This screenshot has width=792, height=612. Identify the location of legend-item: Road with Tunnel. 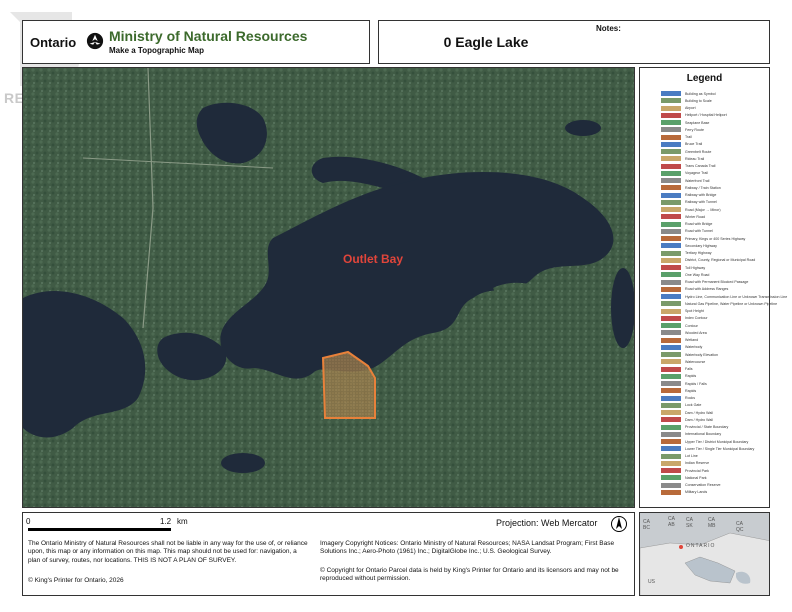
(687, 231).